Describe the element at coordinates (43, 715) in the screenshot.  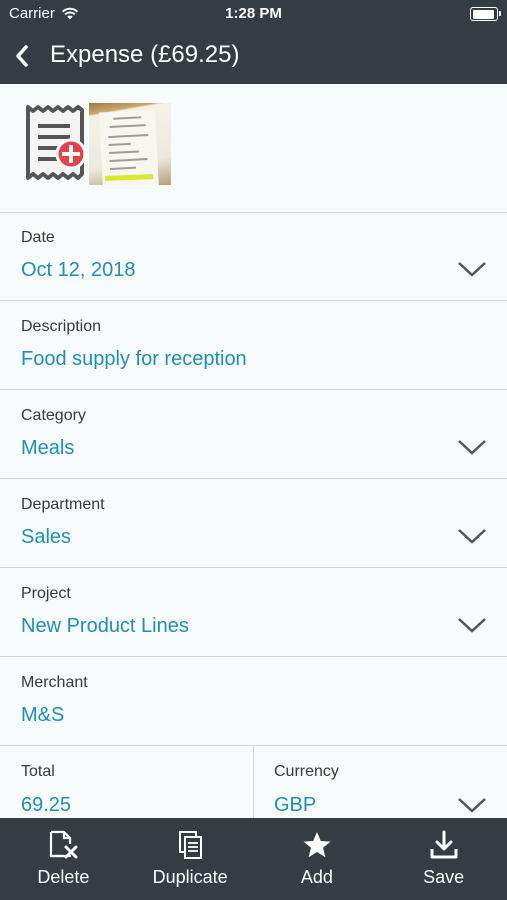
I see `merchant-value: M&S` at that location.